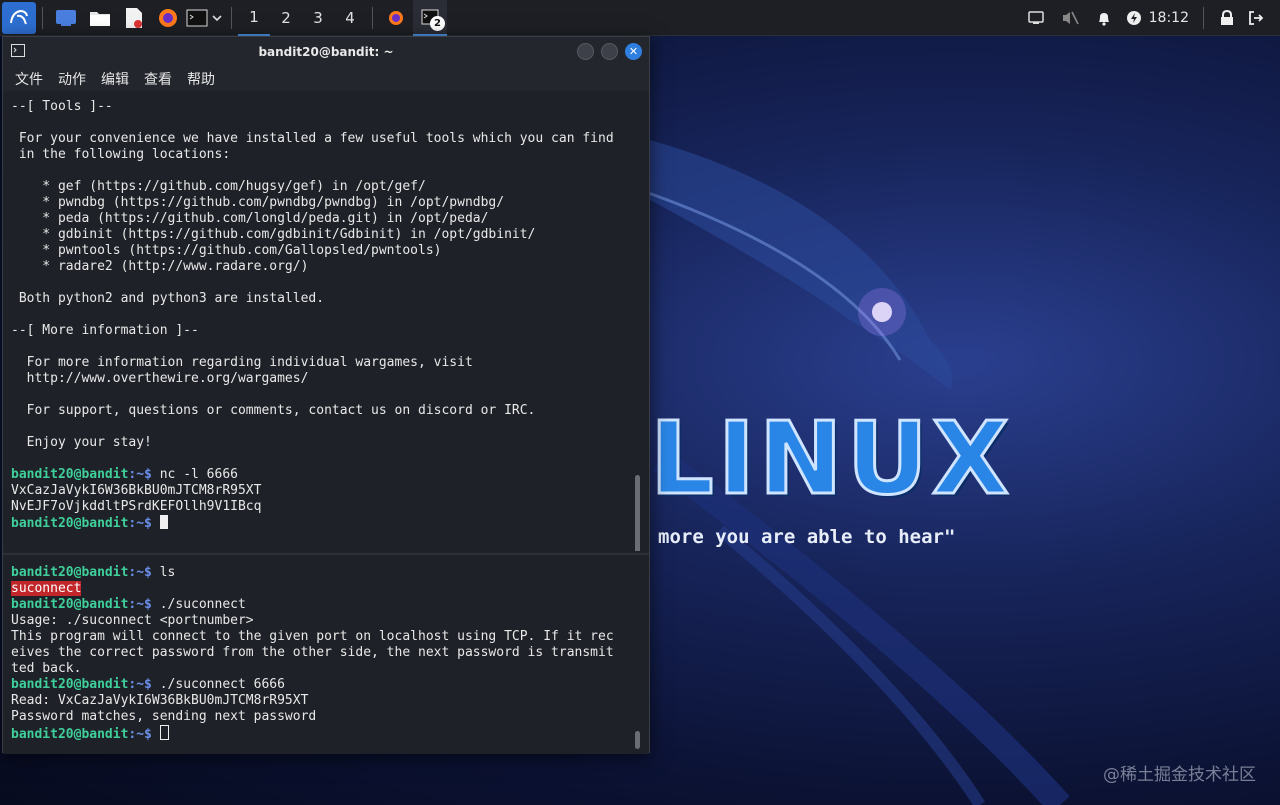  I want to click on clock: 18:12, so click(1169, 18).